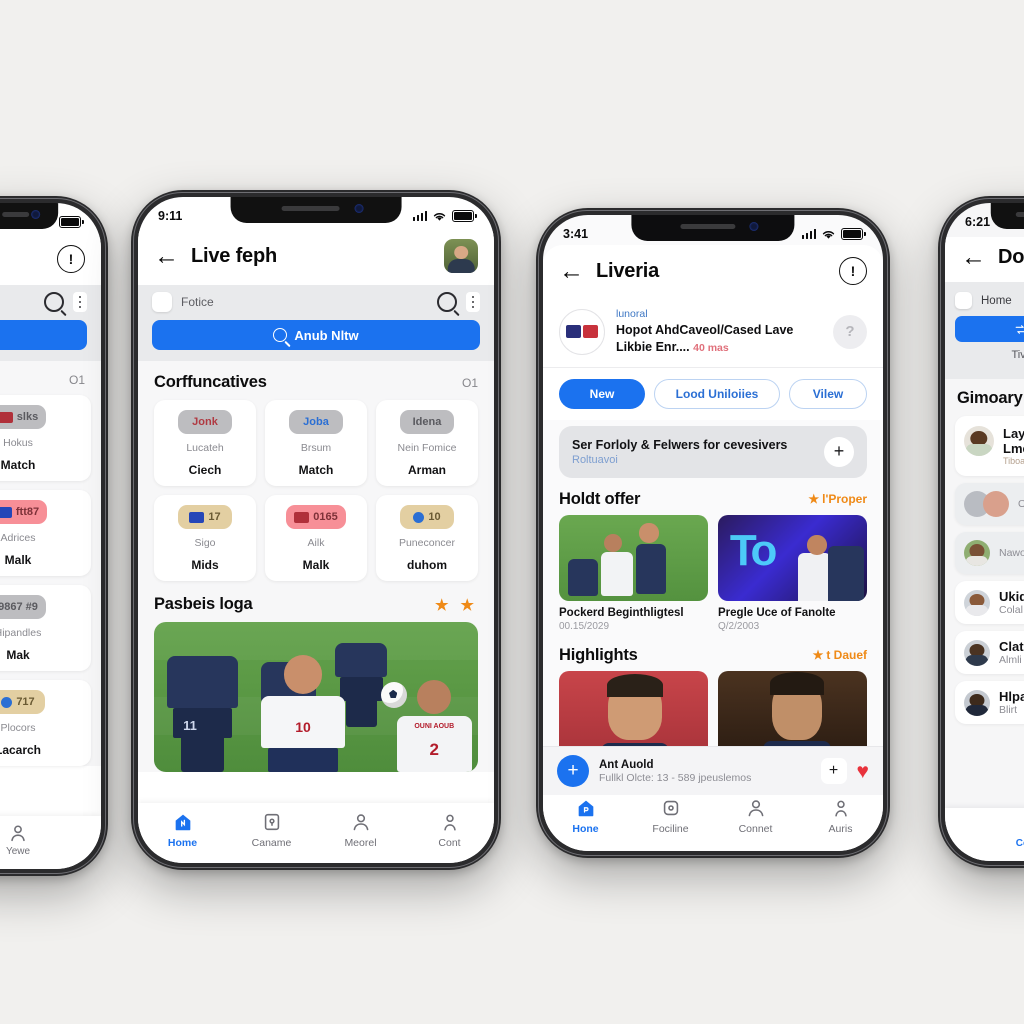 The height and width of the screenshot is (1024, 1024). What do you see at coordinates (670, 816) in the screenshot?
I see `tab-fociline: Fociline` at bounding box center [670, 816].